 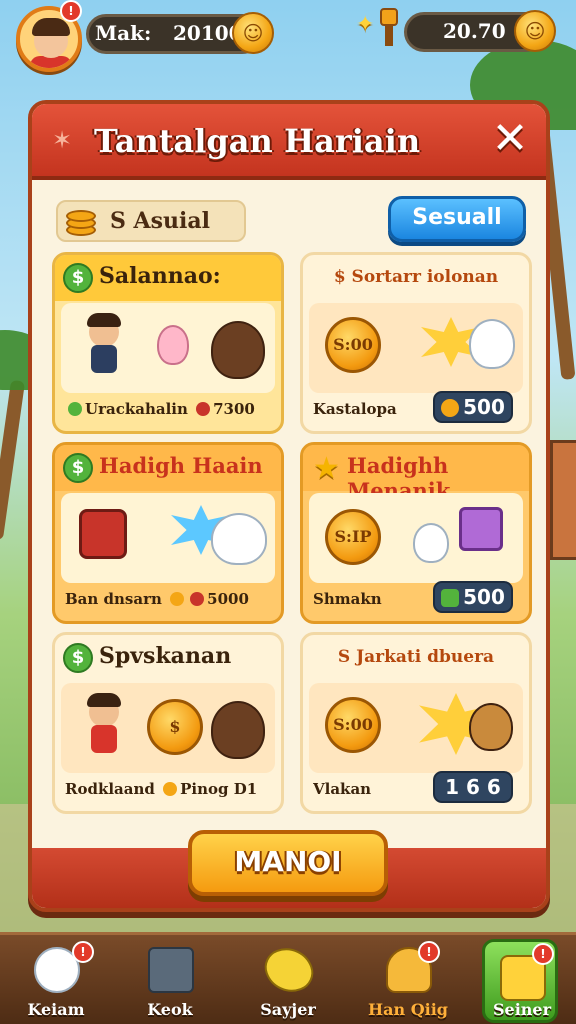 I want to click on card-footer-label: Ban dnsarn, so click(x=113, y=599).